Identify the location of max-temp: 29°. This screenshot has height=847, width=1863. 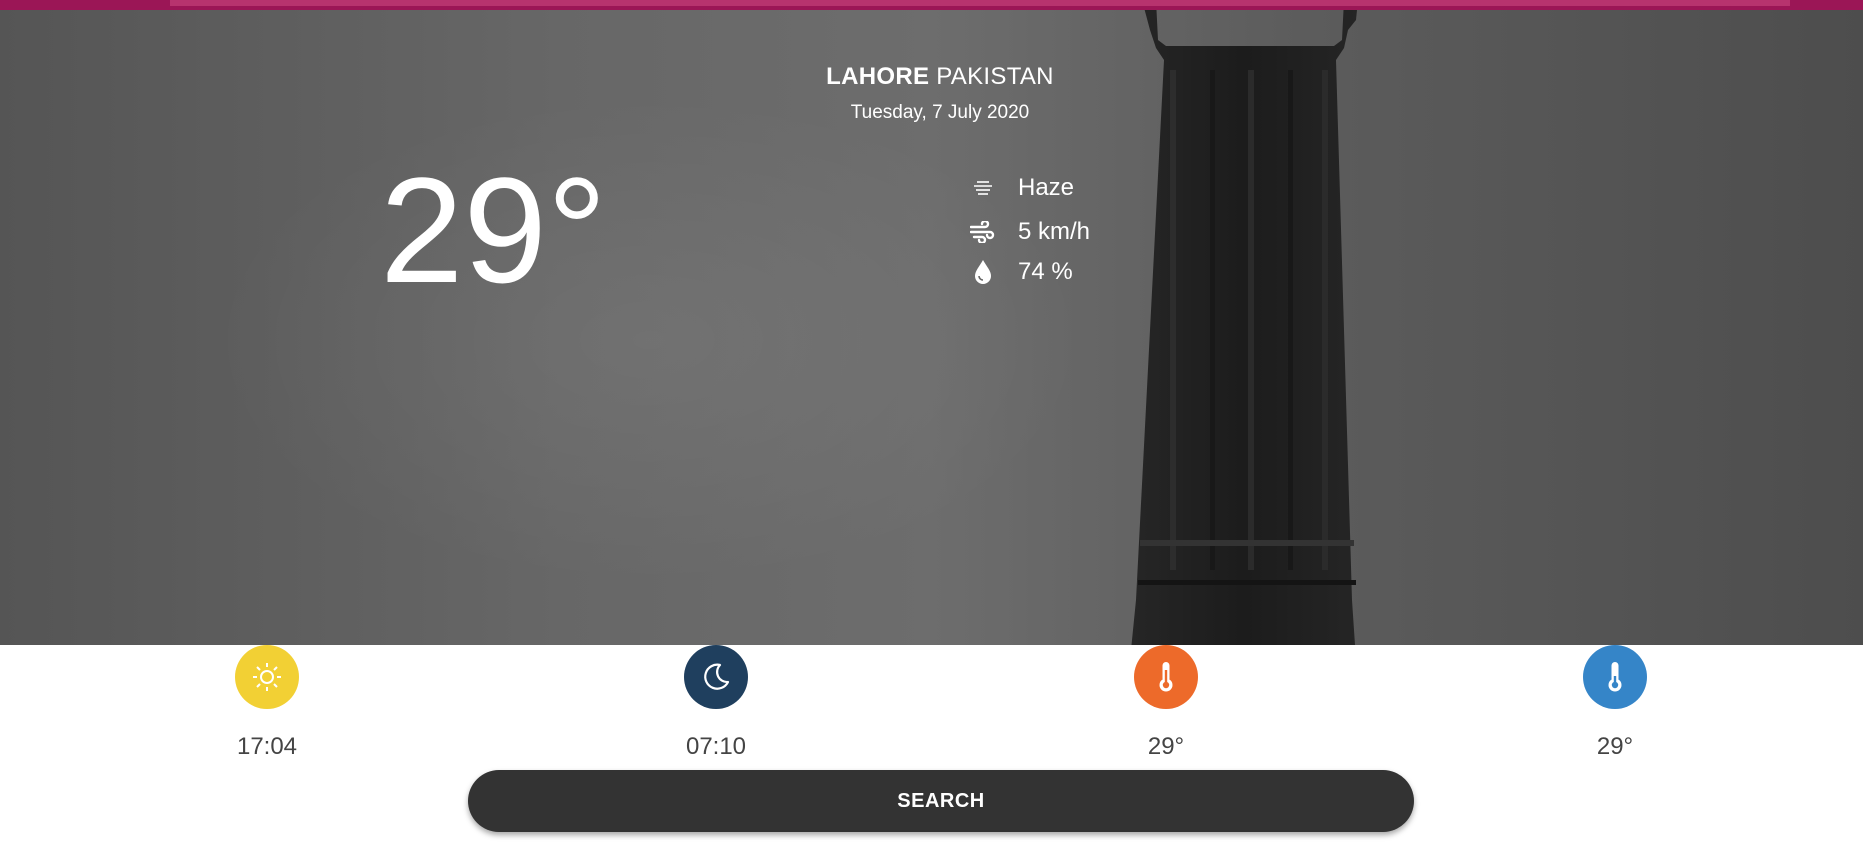
(1166, 746).